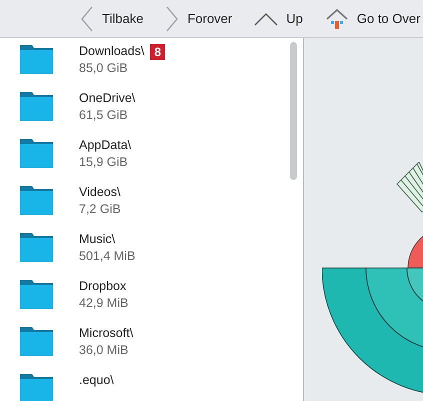  I want to click on folder-name: AppData\, so click(105, 145).